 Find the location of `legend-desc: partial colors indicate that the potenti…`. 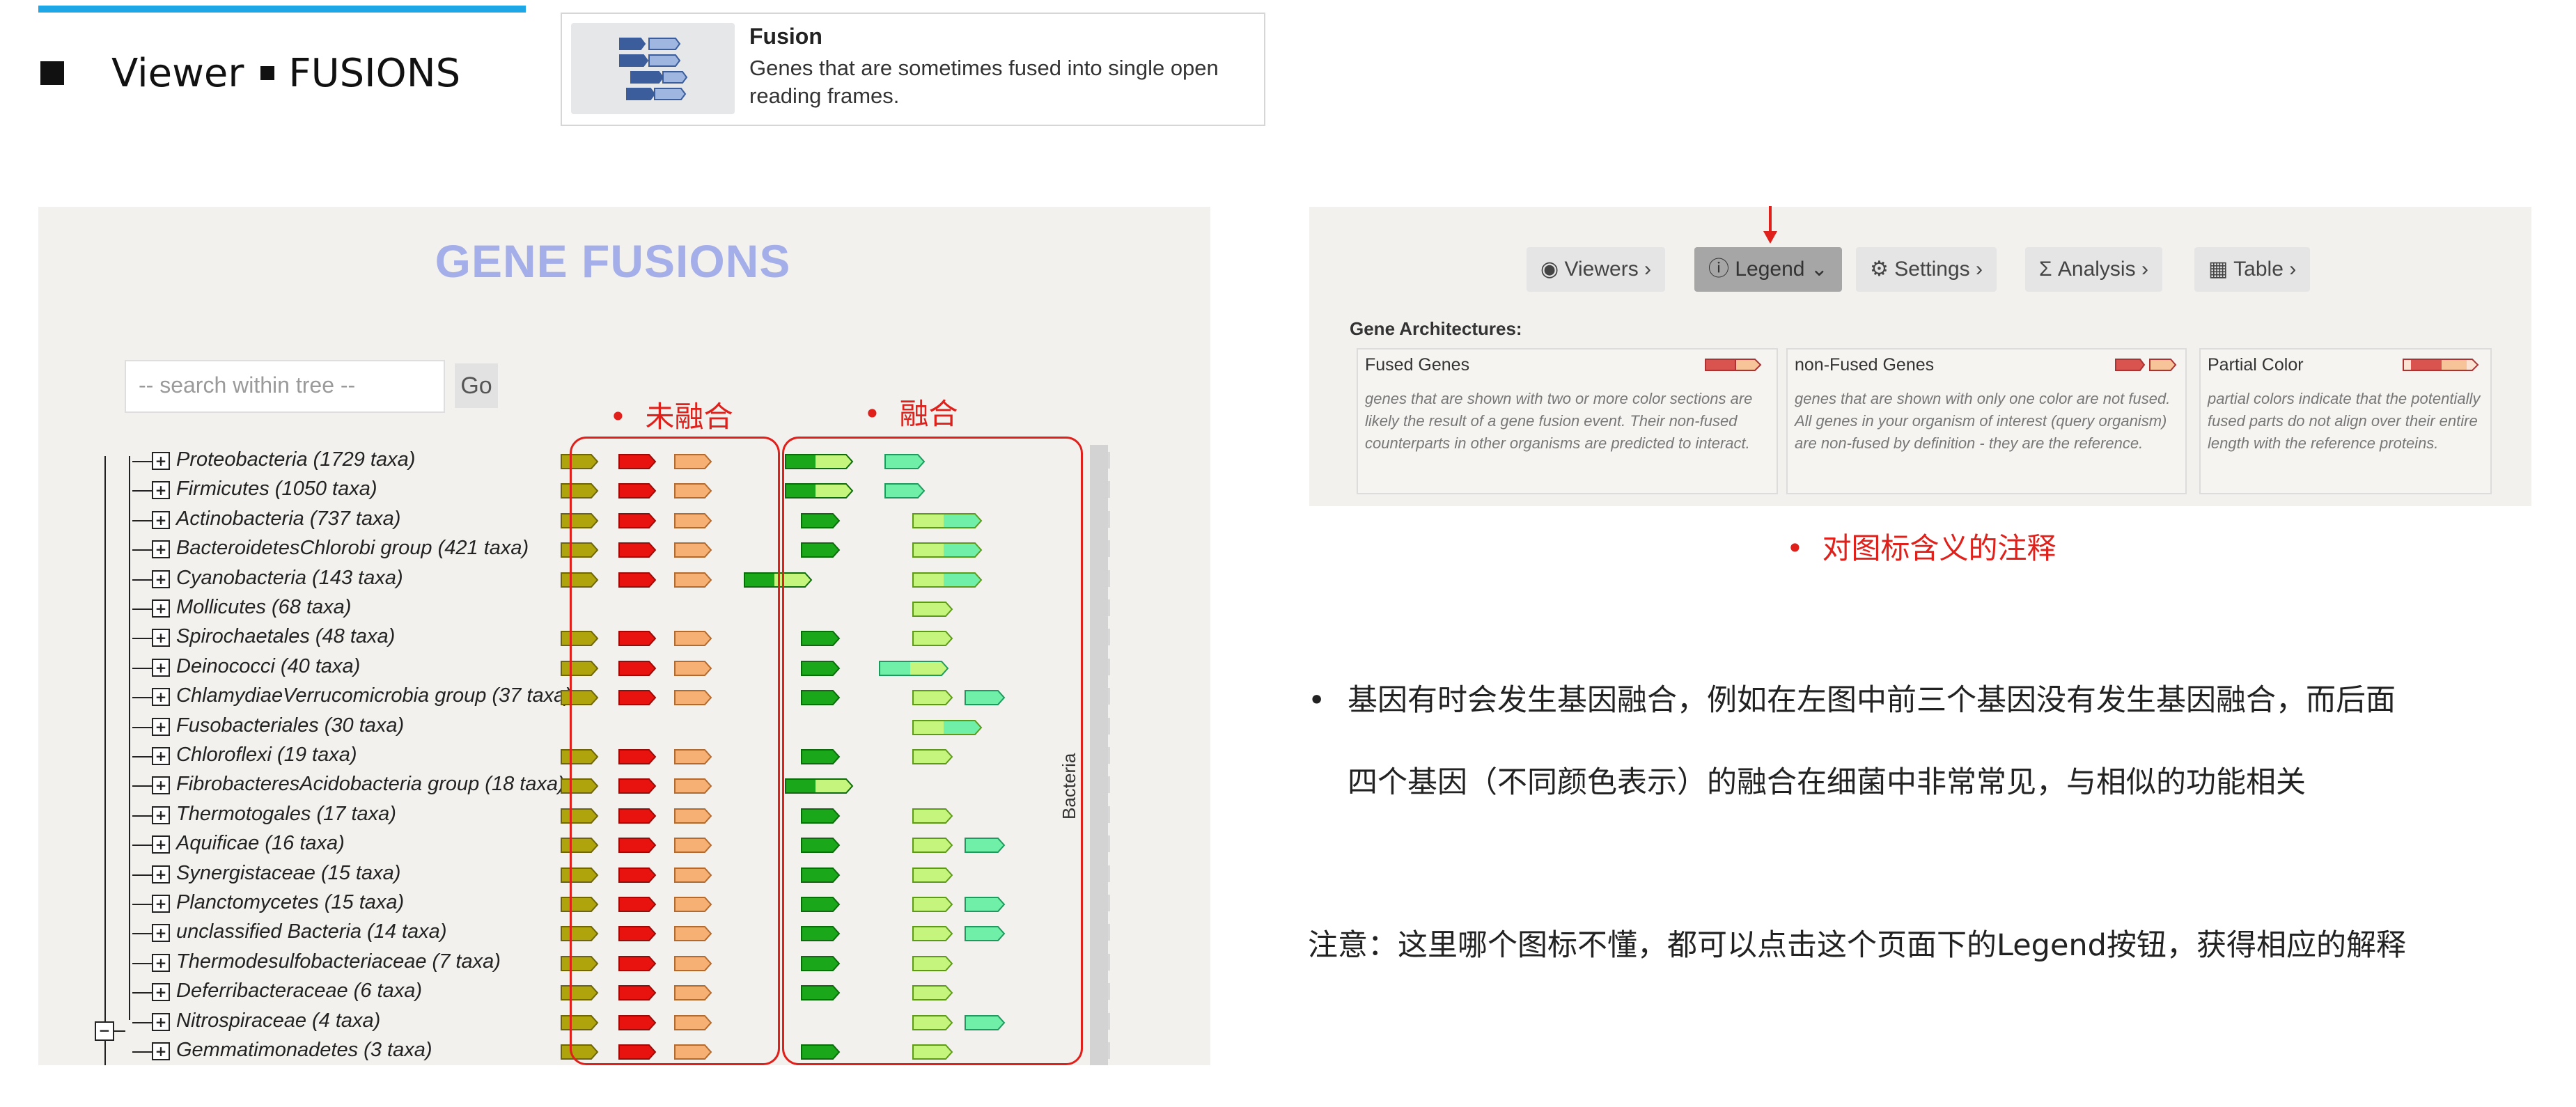

legend-desc: partial colors indicate that the potenti… is located at coordinates (2344, 421).